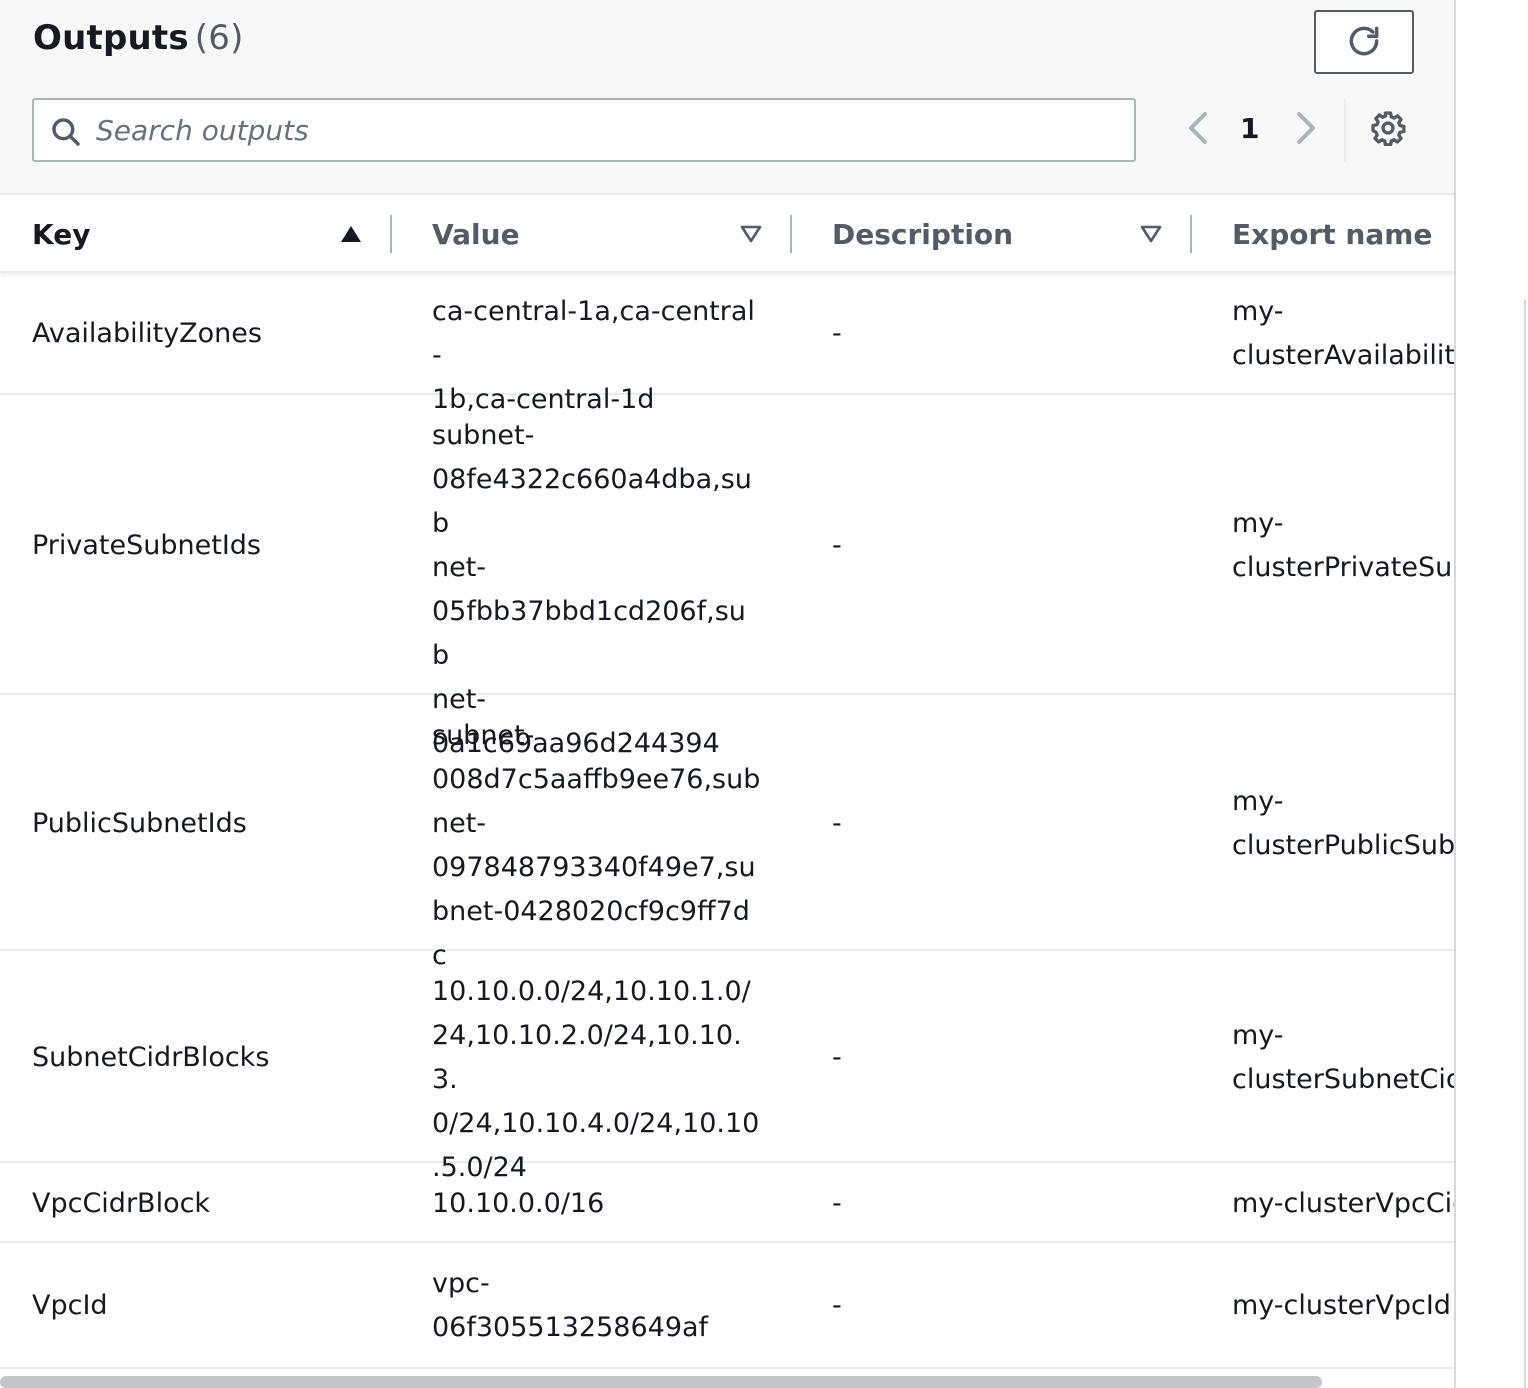 The width and height of the screenshot is (1528, 1388). I want to click on outputs-count: (6), so click(219, 38).